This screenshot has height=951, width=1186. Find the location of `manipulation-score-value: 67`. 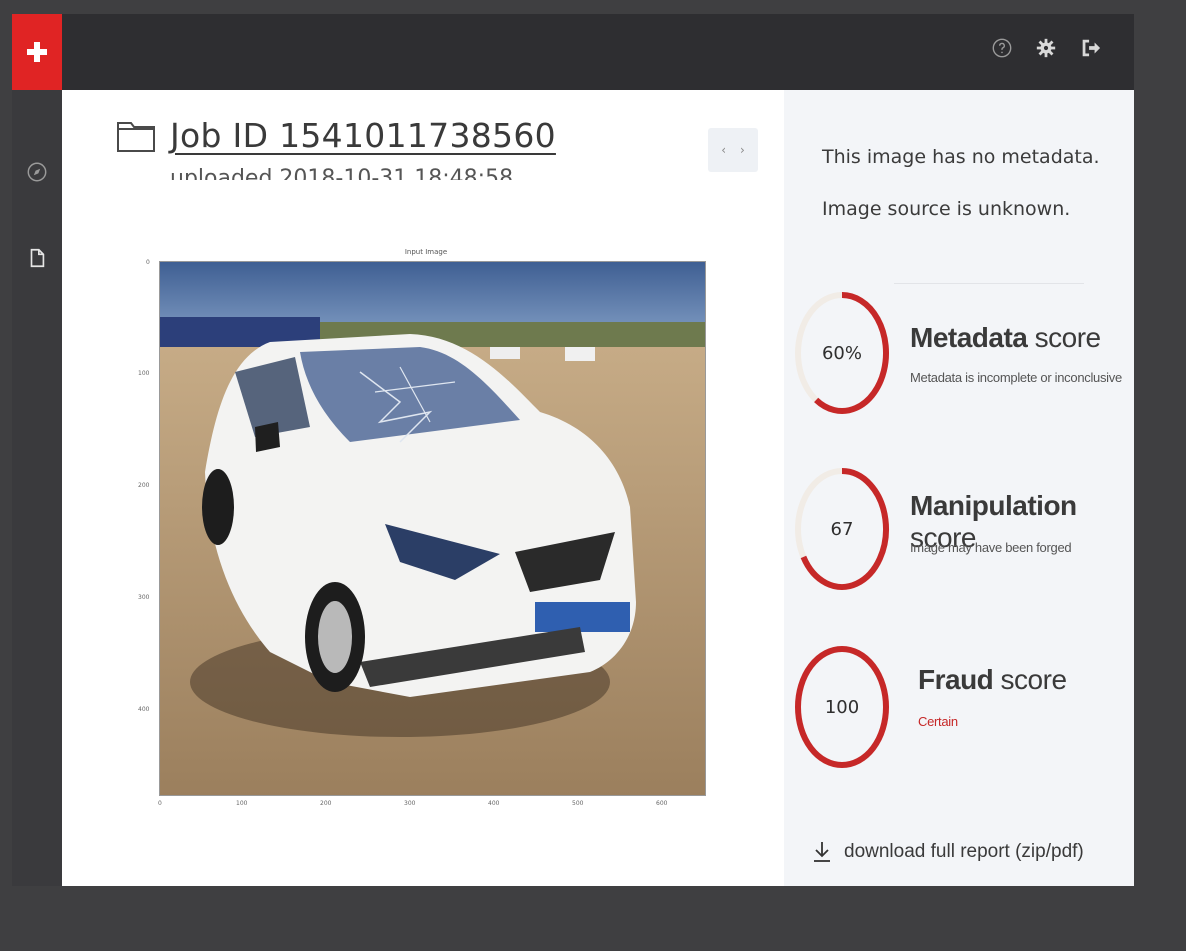

manipulation-score-value: 67 is located at coordinates (842, 529).